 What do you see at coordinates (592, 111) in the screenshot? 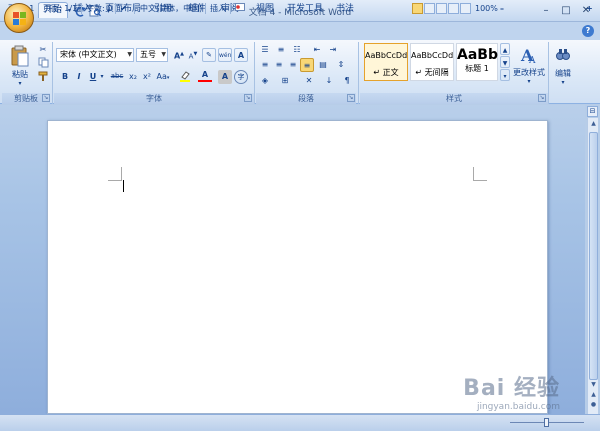
I see `view-ruler-icon: ⊟` at bounding box center [592, 111].